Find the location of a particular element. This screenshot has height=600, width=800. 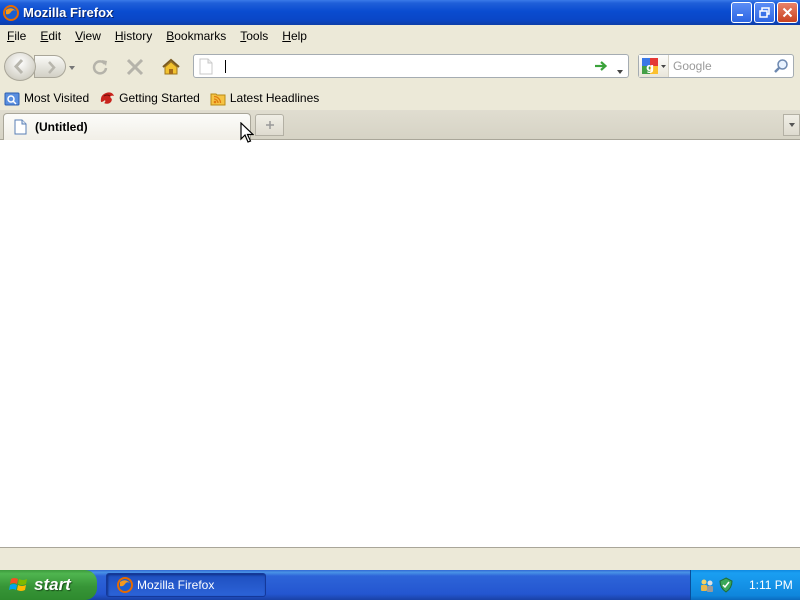

text-caret is located at coordinates (225, 66).